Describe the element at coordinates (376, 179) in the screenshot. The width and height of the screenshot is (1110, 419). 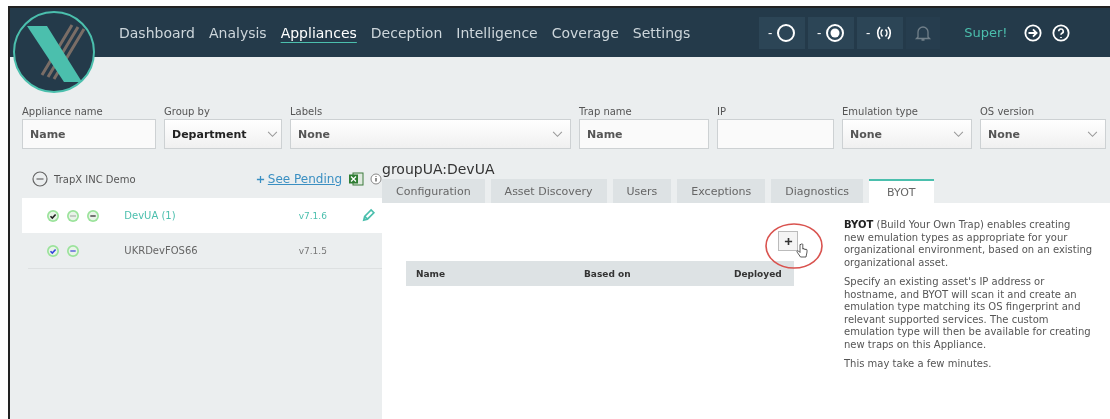
I see `info-icon` at that location.